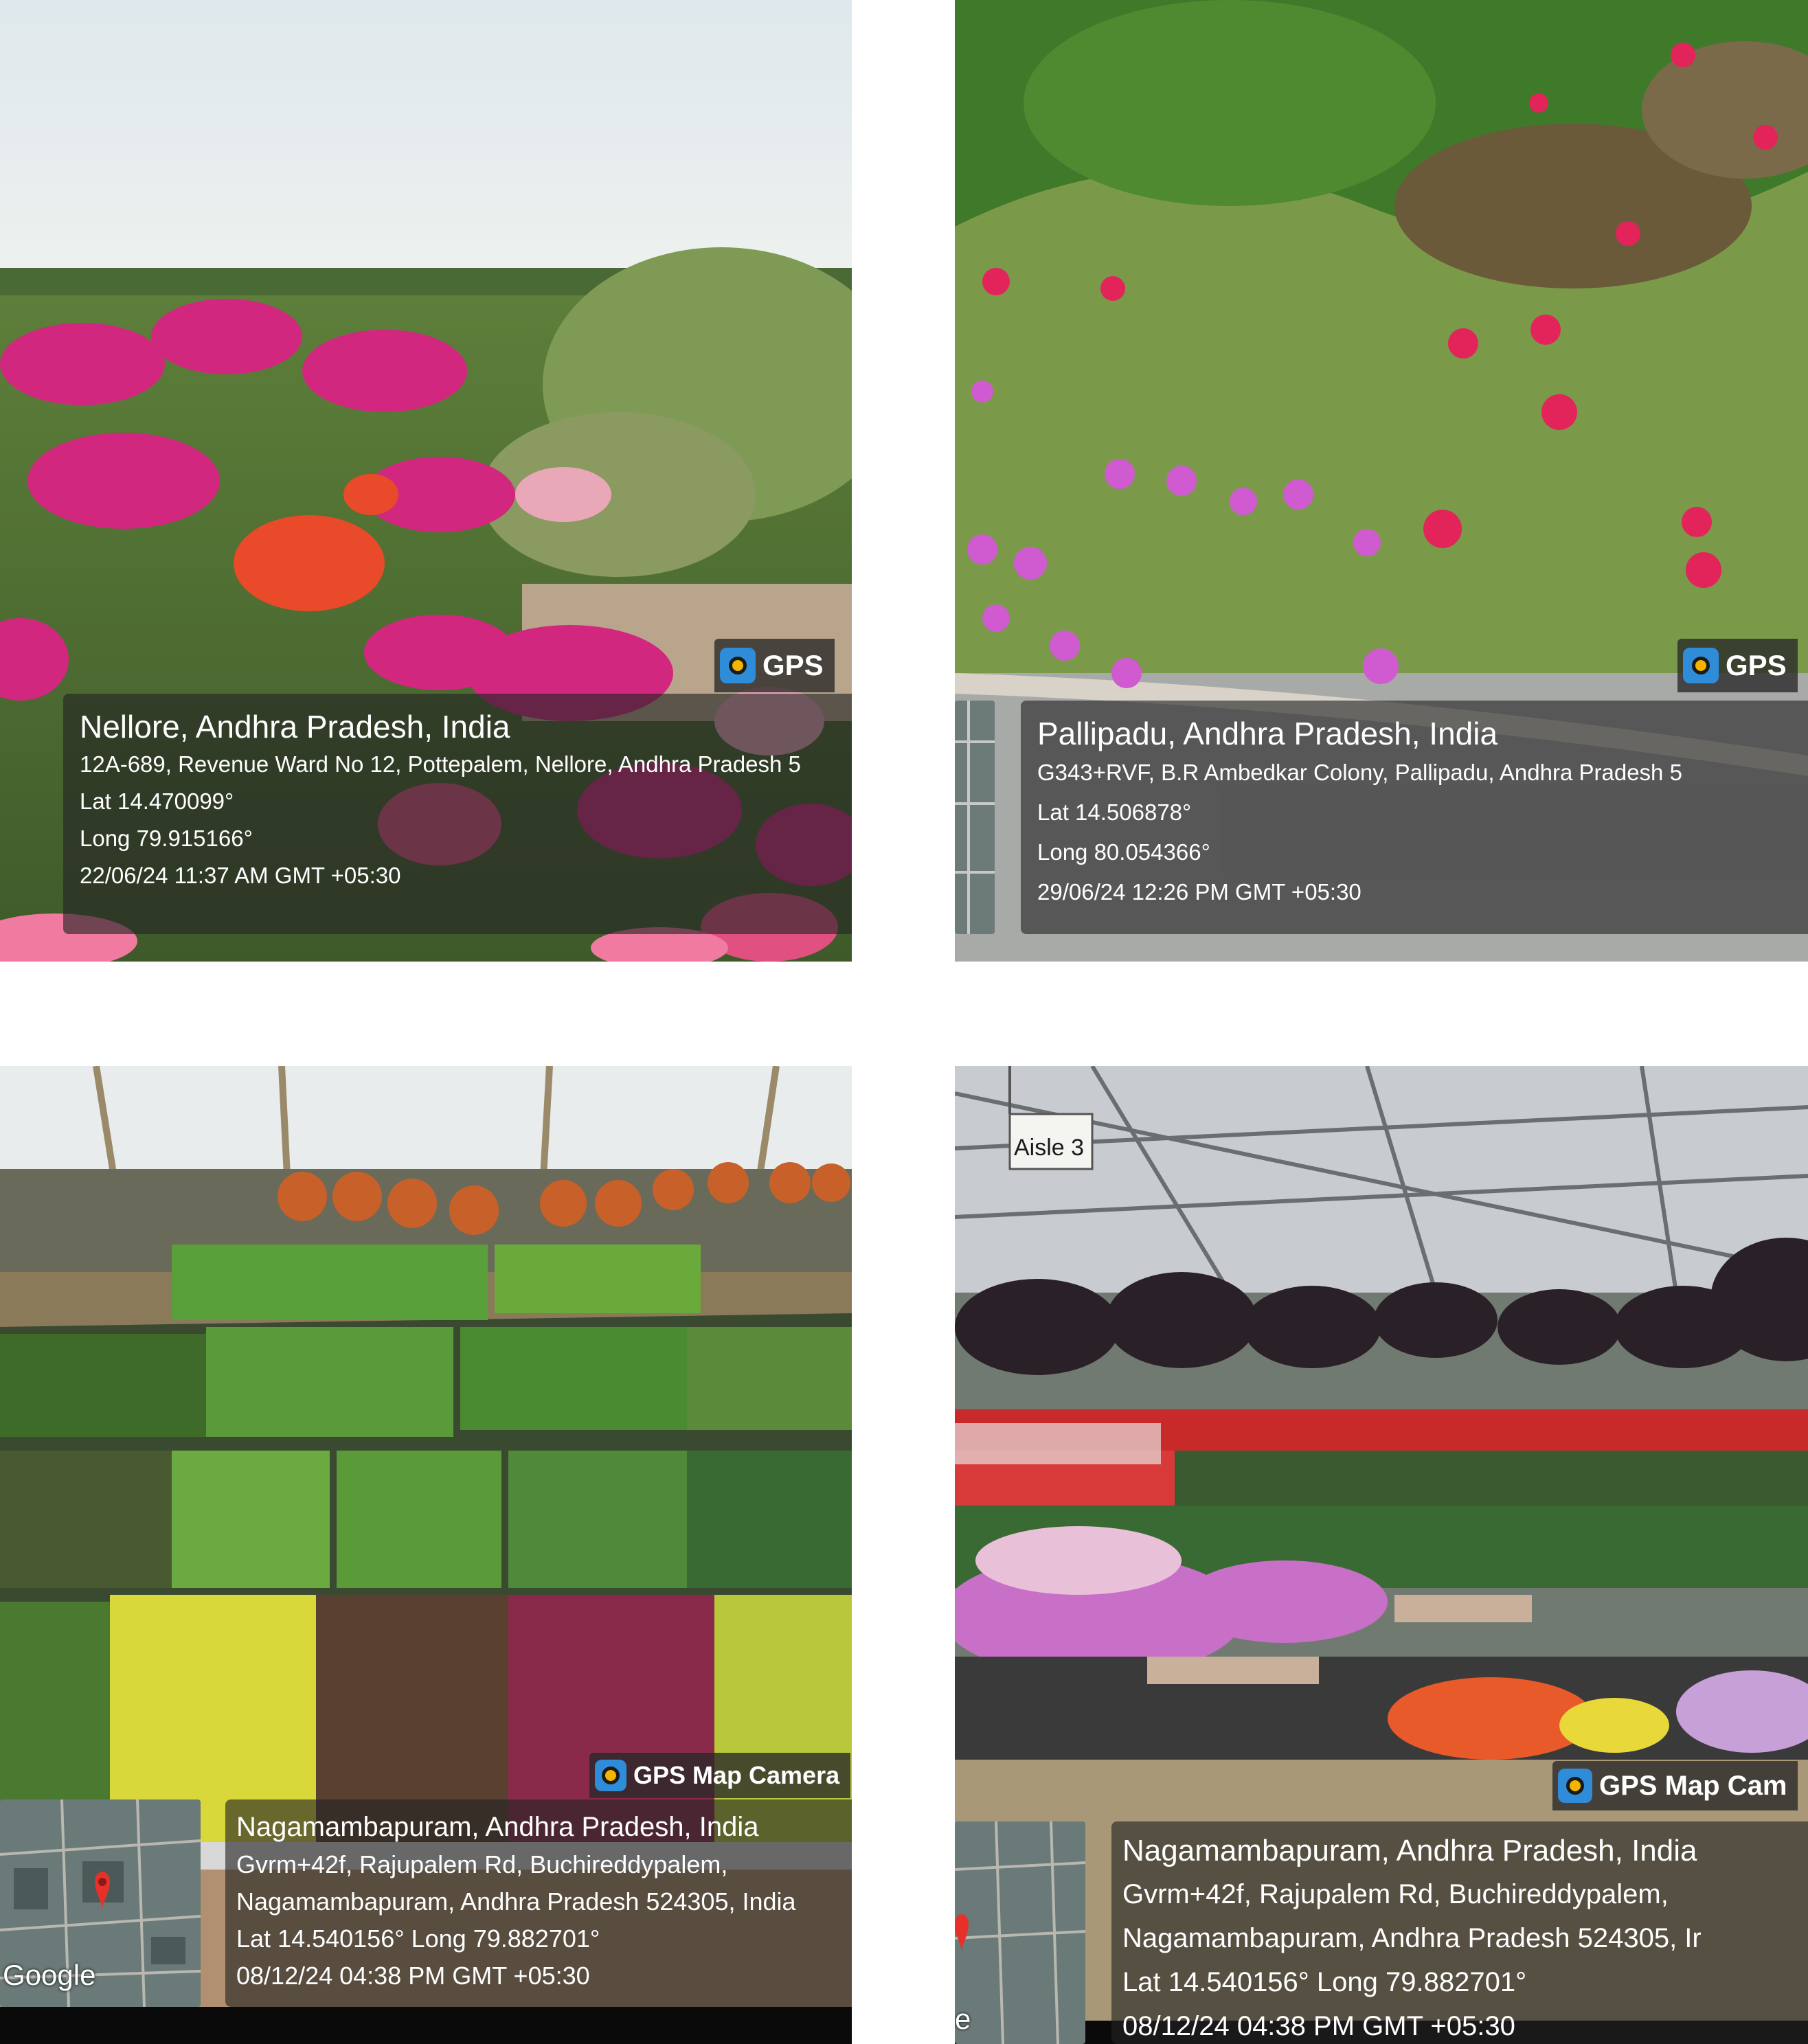 The image size is (1808, 2044). Describe the element at coordinates (963, 2019) in the screenshot. I see `google-map-credit-partial: e` at that location.